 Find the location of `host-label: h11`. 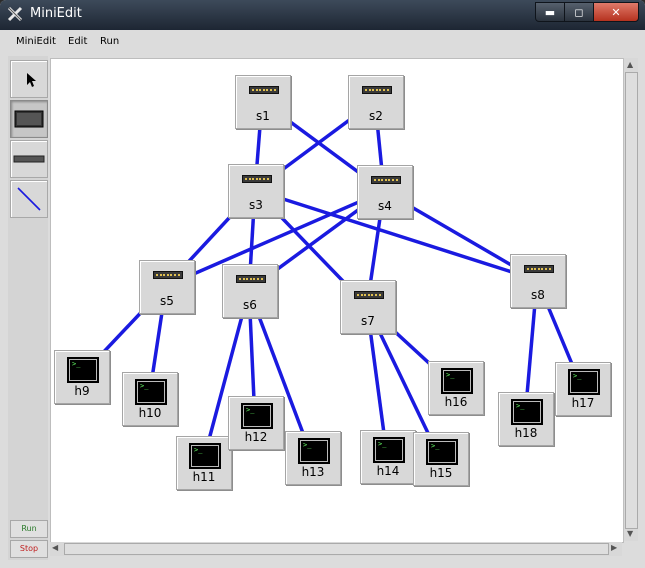

host-label: h11 is located at coordinates (204, 477).